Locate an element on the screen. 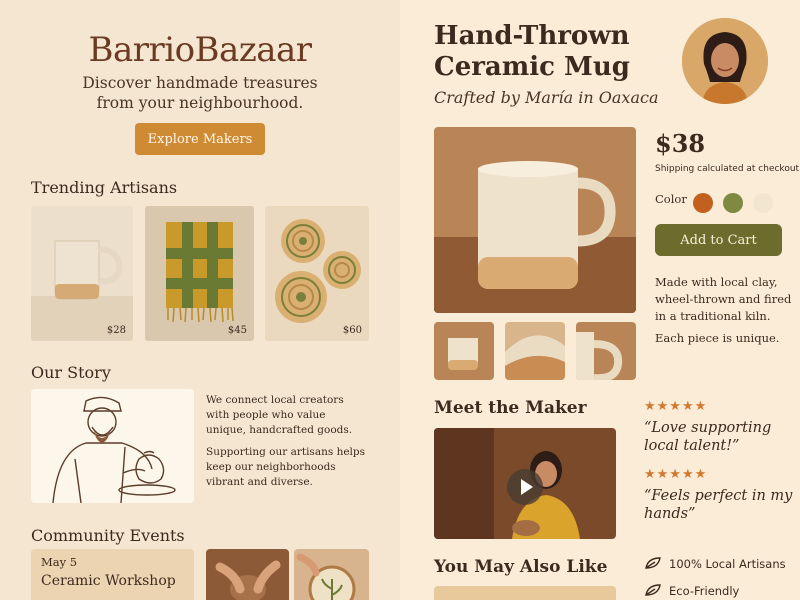  review-1-stars: ★★★★★ is located at coordinates (676, 406).